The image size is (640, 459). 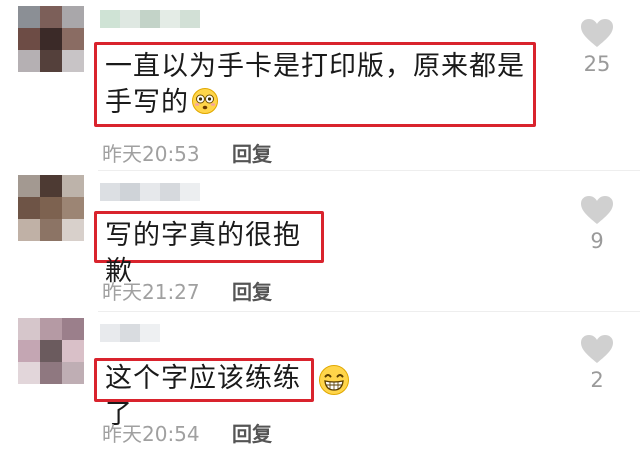 What do you see at coordinates (204, 394) in the screenshot?
I see `comment-text-box: 这个字应该练练了` at bounding box center [204, 394].